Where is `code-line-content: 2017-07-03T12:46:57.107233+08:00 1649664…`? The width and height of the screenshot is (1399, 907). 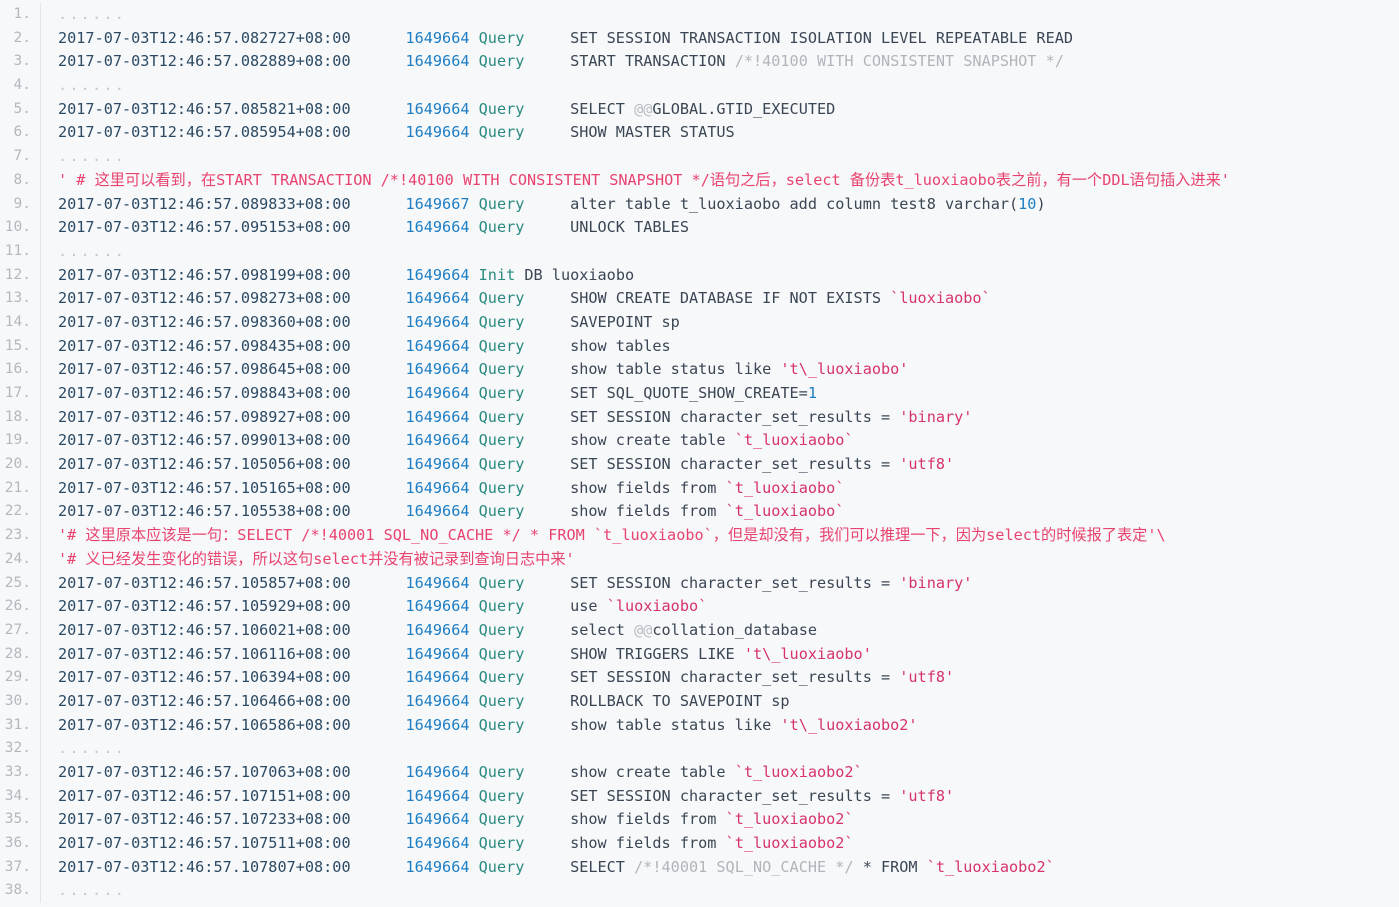
code-line-content: 2017-07-03T12:46:57.107233+08:00 1649664… is located at coordinates (720, 820).